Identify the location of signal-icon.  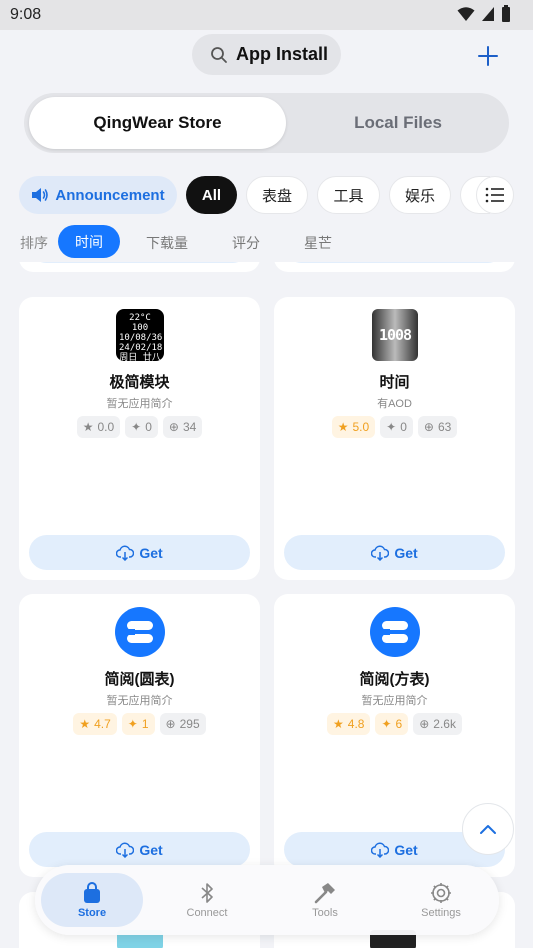
(488, 14).